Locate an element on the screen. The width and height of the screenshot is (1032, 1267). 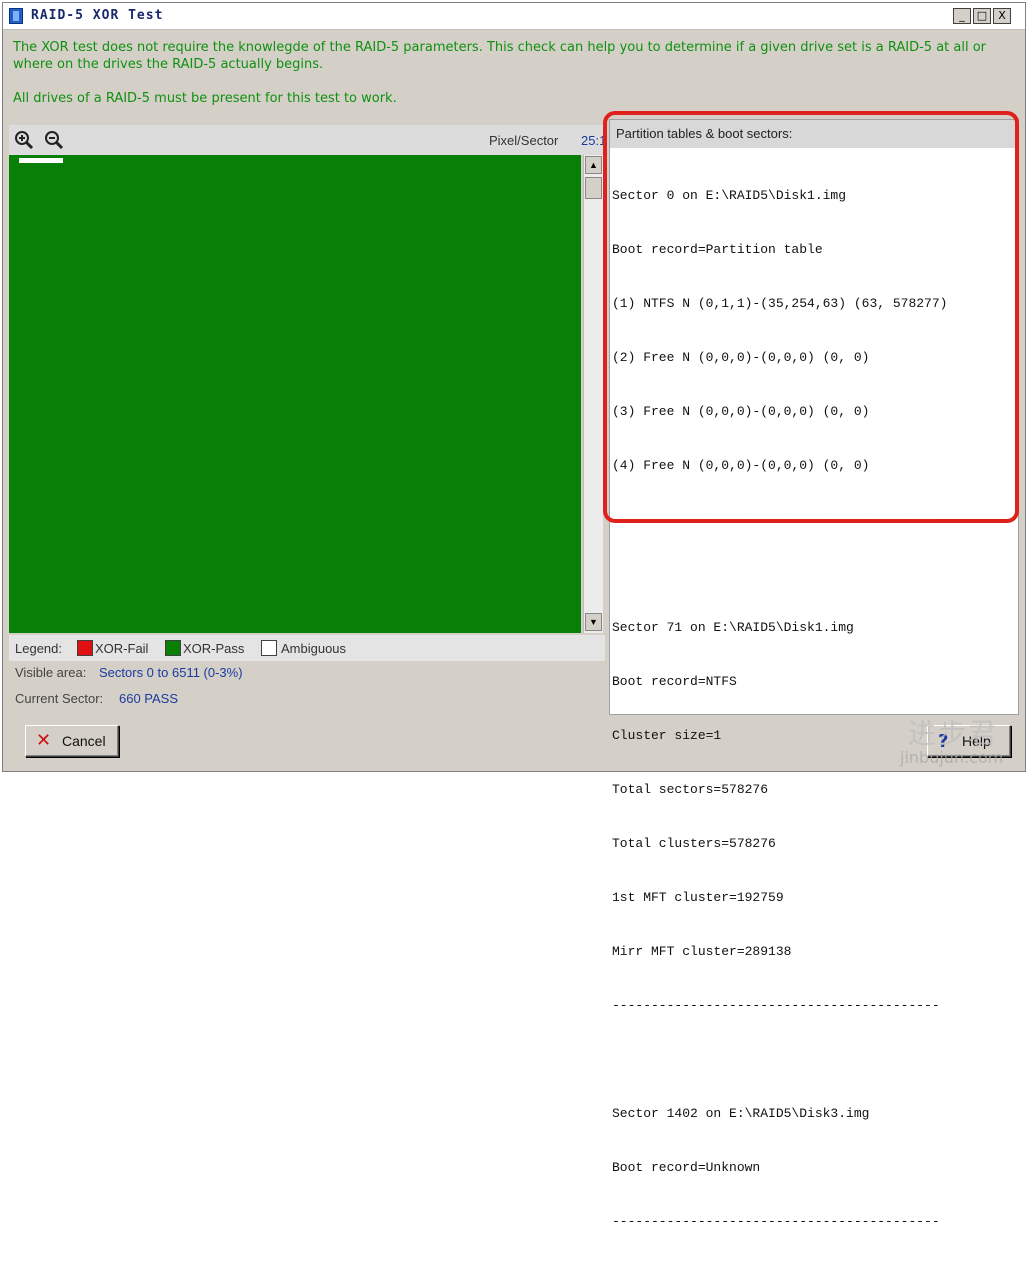
log-line: Boot record=NTFS is located at coordinates (674, 681).